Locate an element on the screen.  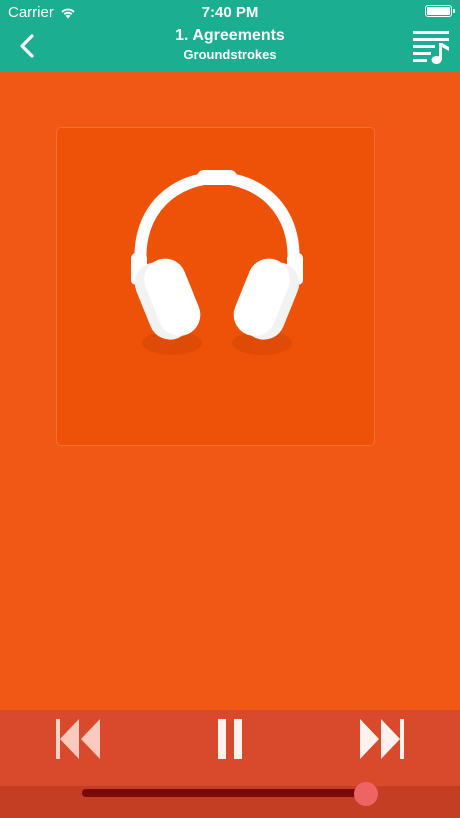
pause-button is located at coordinates (230, 739).